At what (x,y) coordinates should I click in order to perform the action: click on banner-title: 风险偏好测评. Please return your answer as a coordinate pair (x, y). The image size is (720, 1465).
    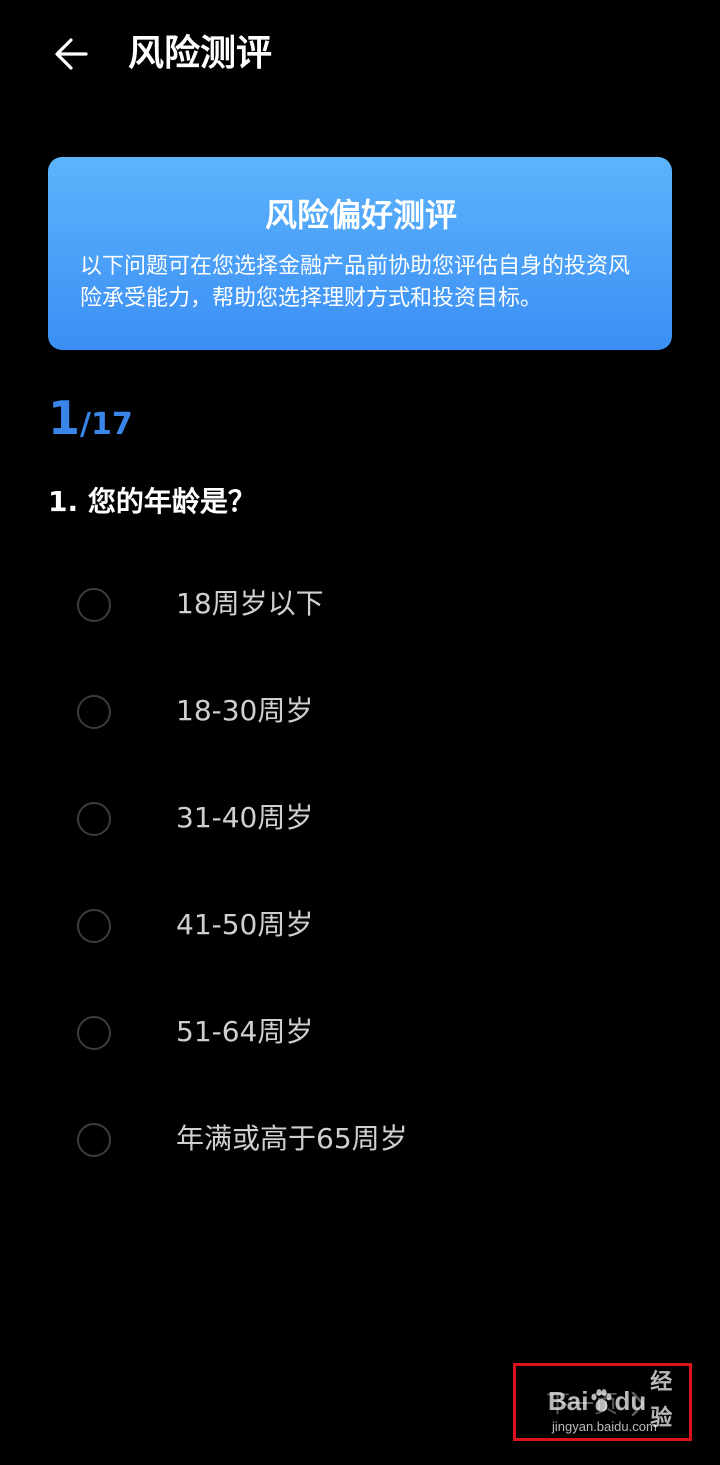
    Looking at the image, I should click on (360, 215).